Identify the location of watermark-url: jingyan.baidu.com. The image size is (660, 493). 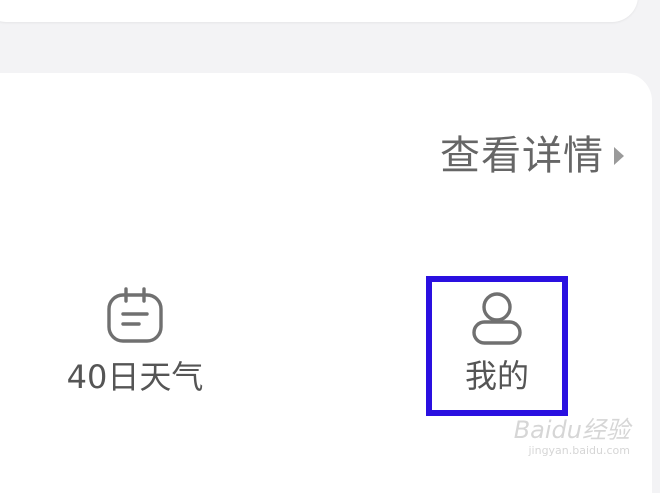
(579, 450).